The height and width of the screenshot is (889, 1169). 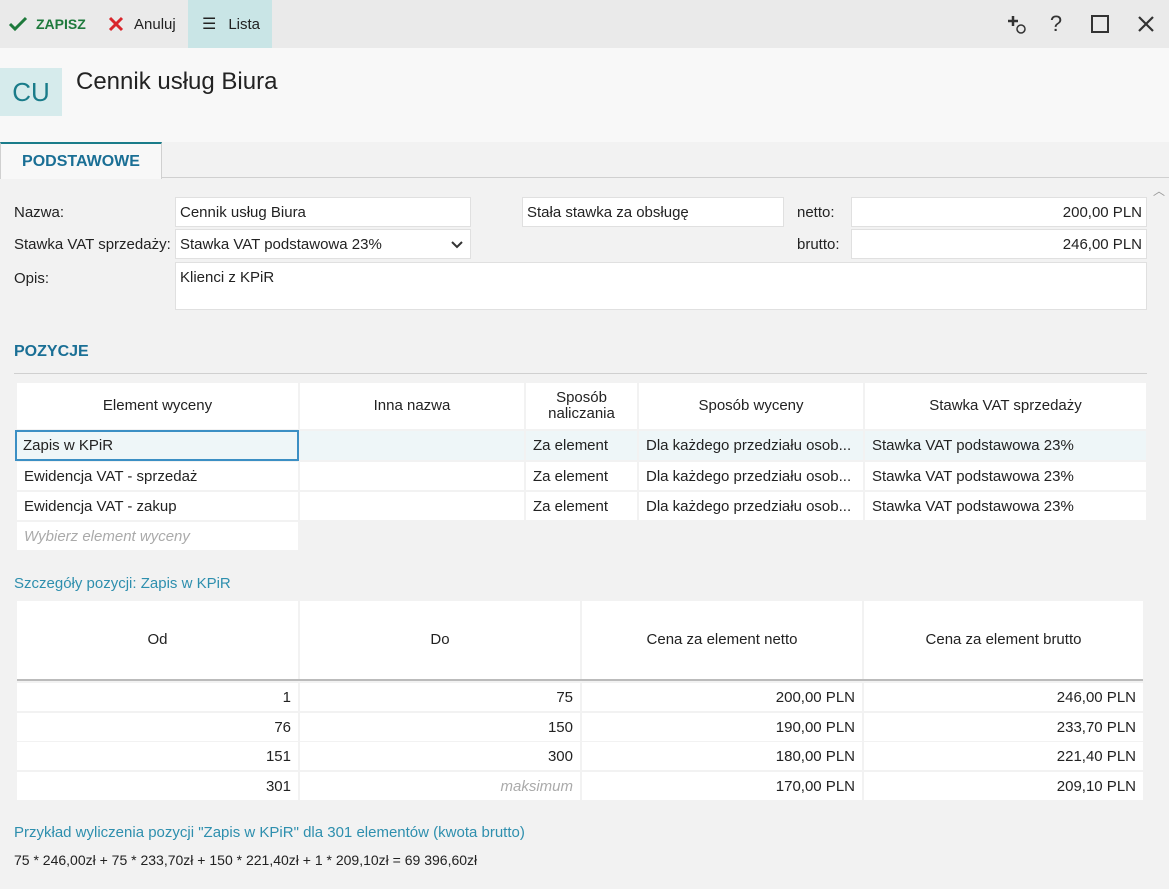 What do you see at coordinates (1003, 786) in the screenshot?
I see `gross-price-cell: 209,10 PLN` at bounding box center [1003, 786].